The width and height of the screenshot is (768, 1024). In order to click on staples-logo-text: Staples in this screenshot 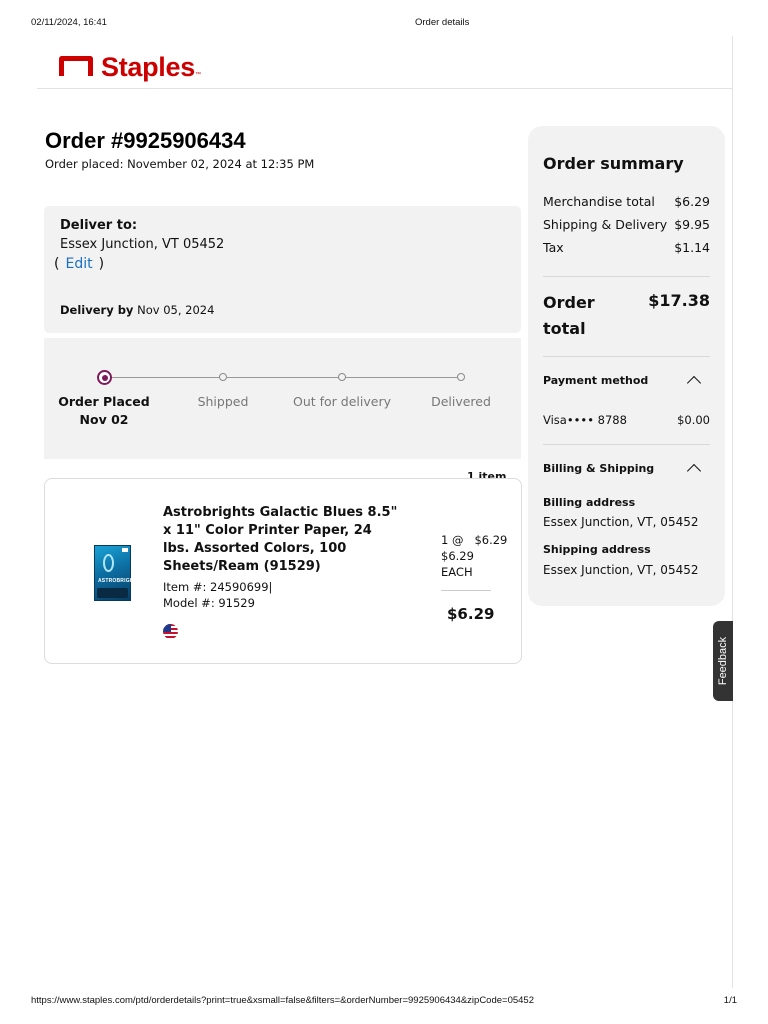, I will do `click(148, 67)`.